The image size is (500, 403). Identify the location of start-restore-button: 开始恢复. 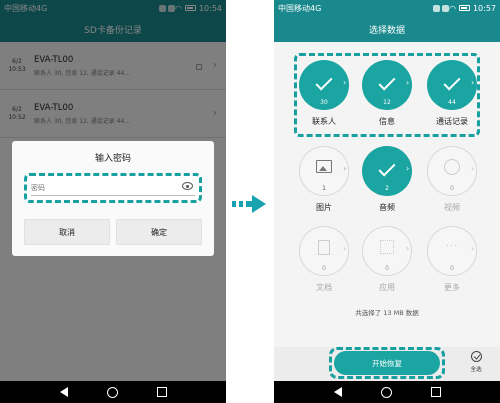
(387, 363).